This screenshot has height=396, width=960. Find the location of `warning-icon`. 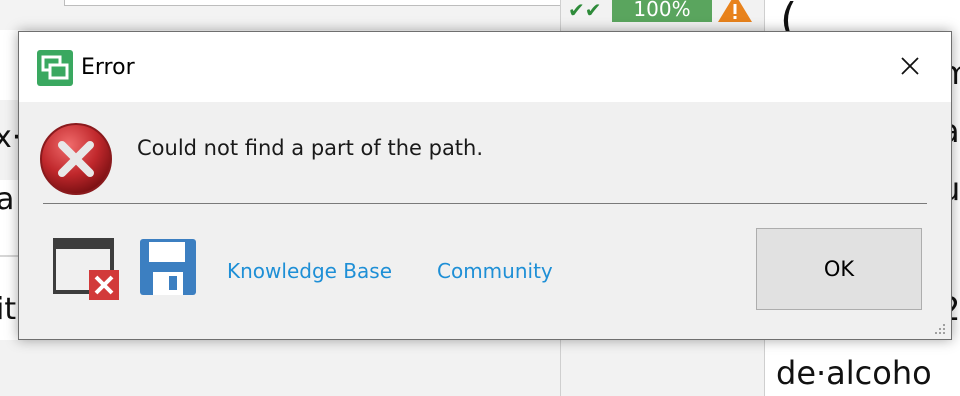

warning-icon is located at coordinates (735, 11).